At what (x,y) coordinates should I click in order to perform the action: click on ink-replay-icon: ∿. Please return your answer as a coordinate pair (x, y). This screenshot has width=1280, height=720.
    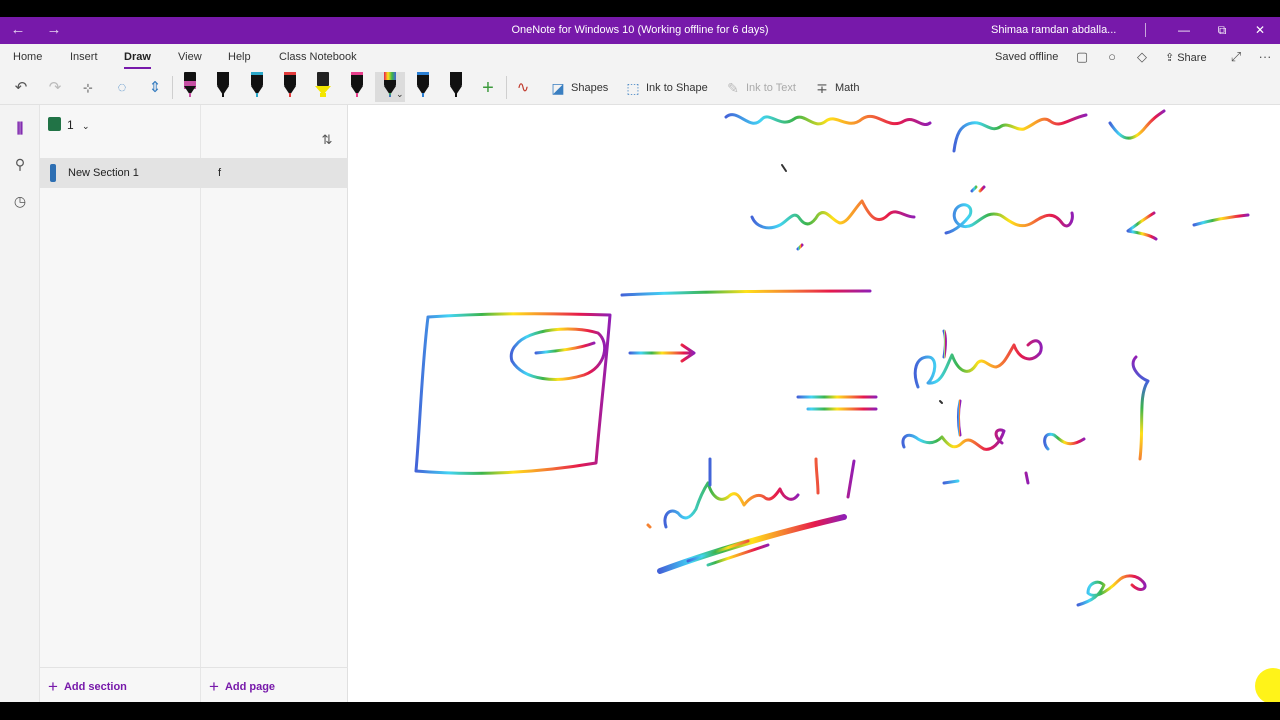
    Looking at the image, I should click on (523, 88).